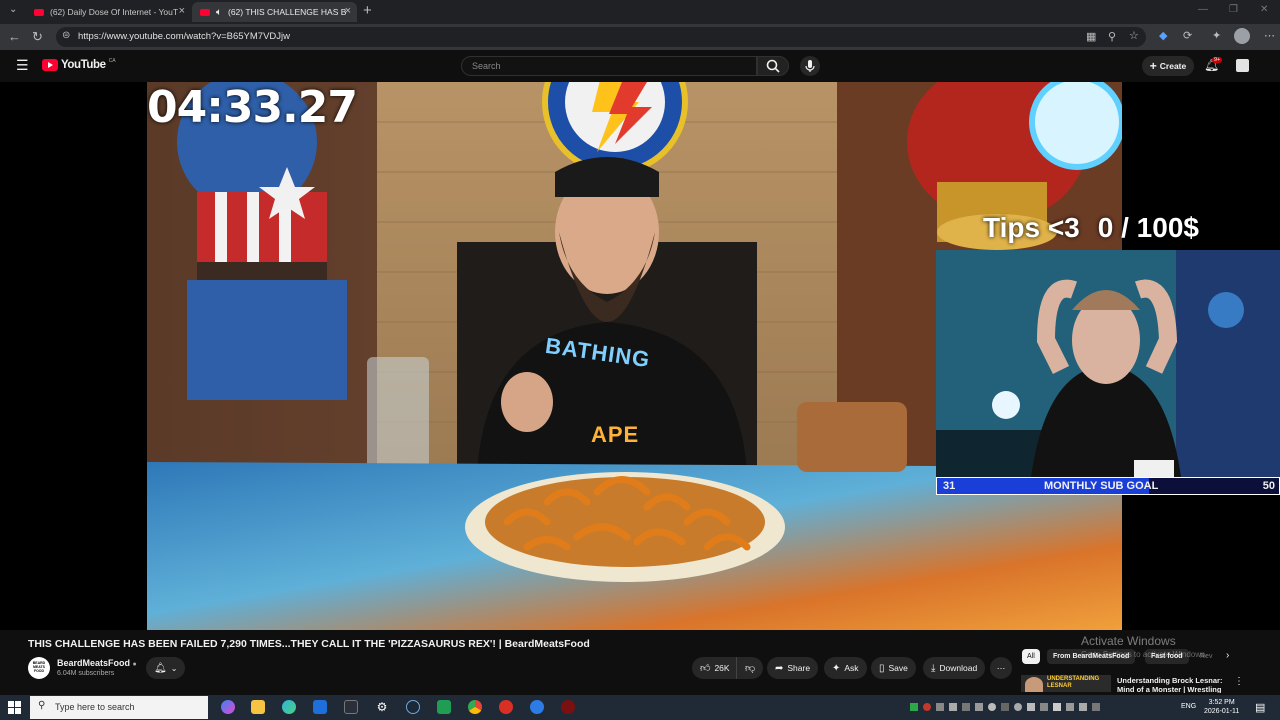  I want to click on thumbs-down-icon: 👎︎, so click(750, 668).